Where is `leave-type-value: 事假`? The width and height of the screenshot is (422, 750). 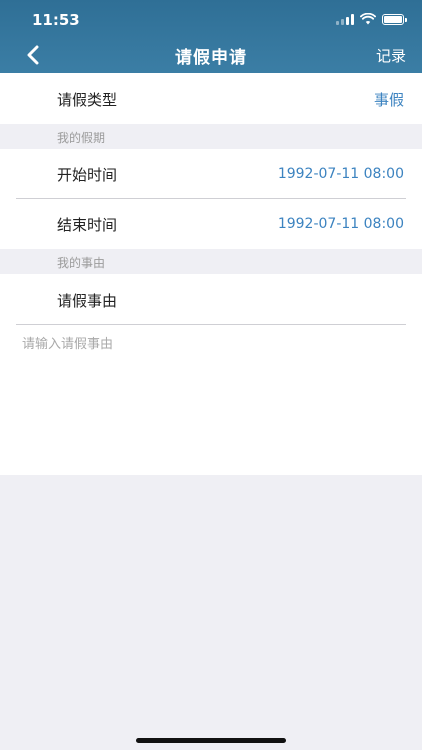
leave-type-value: 事假 is located at coordinates (389, 99).